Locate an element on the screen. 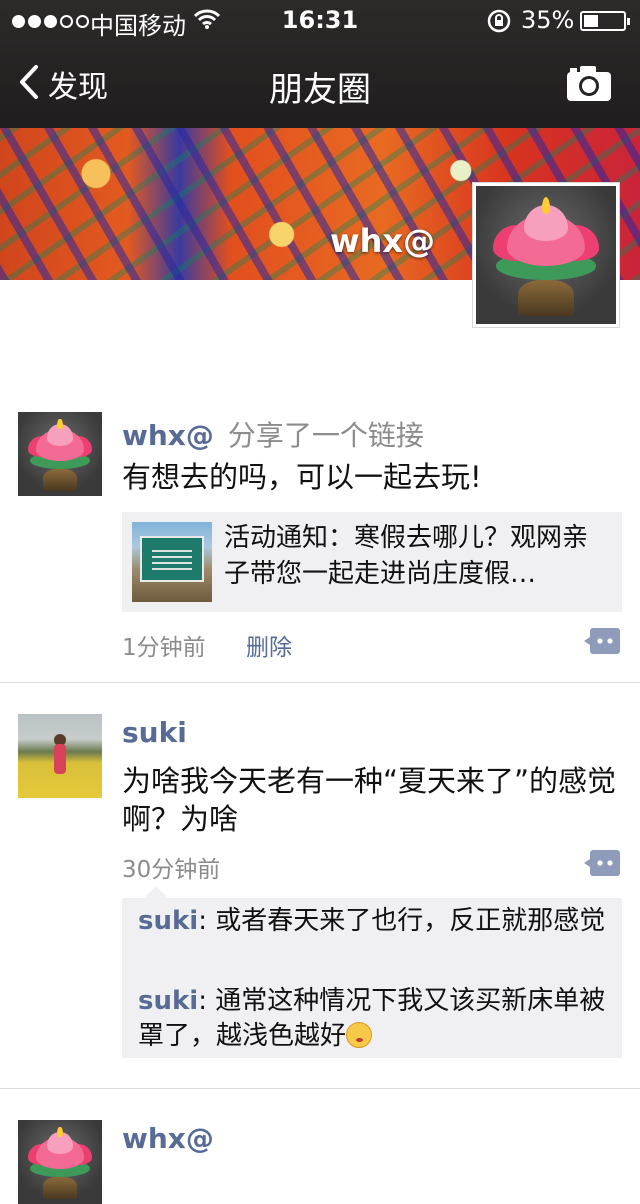 This screenshot has height=1204, width=640. post-author-line: whx@ 分享了一个链接 is located at coordinates (273, 434).